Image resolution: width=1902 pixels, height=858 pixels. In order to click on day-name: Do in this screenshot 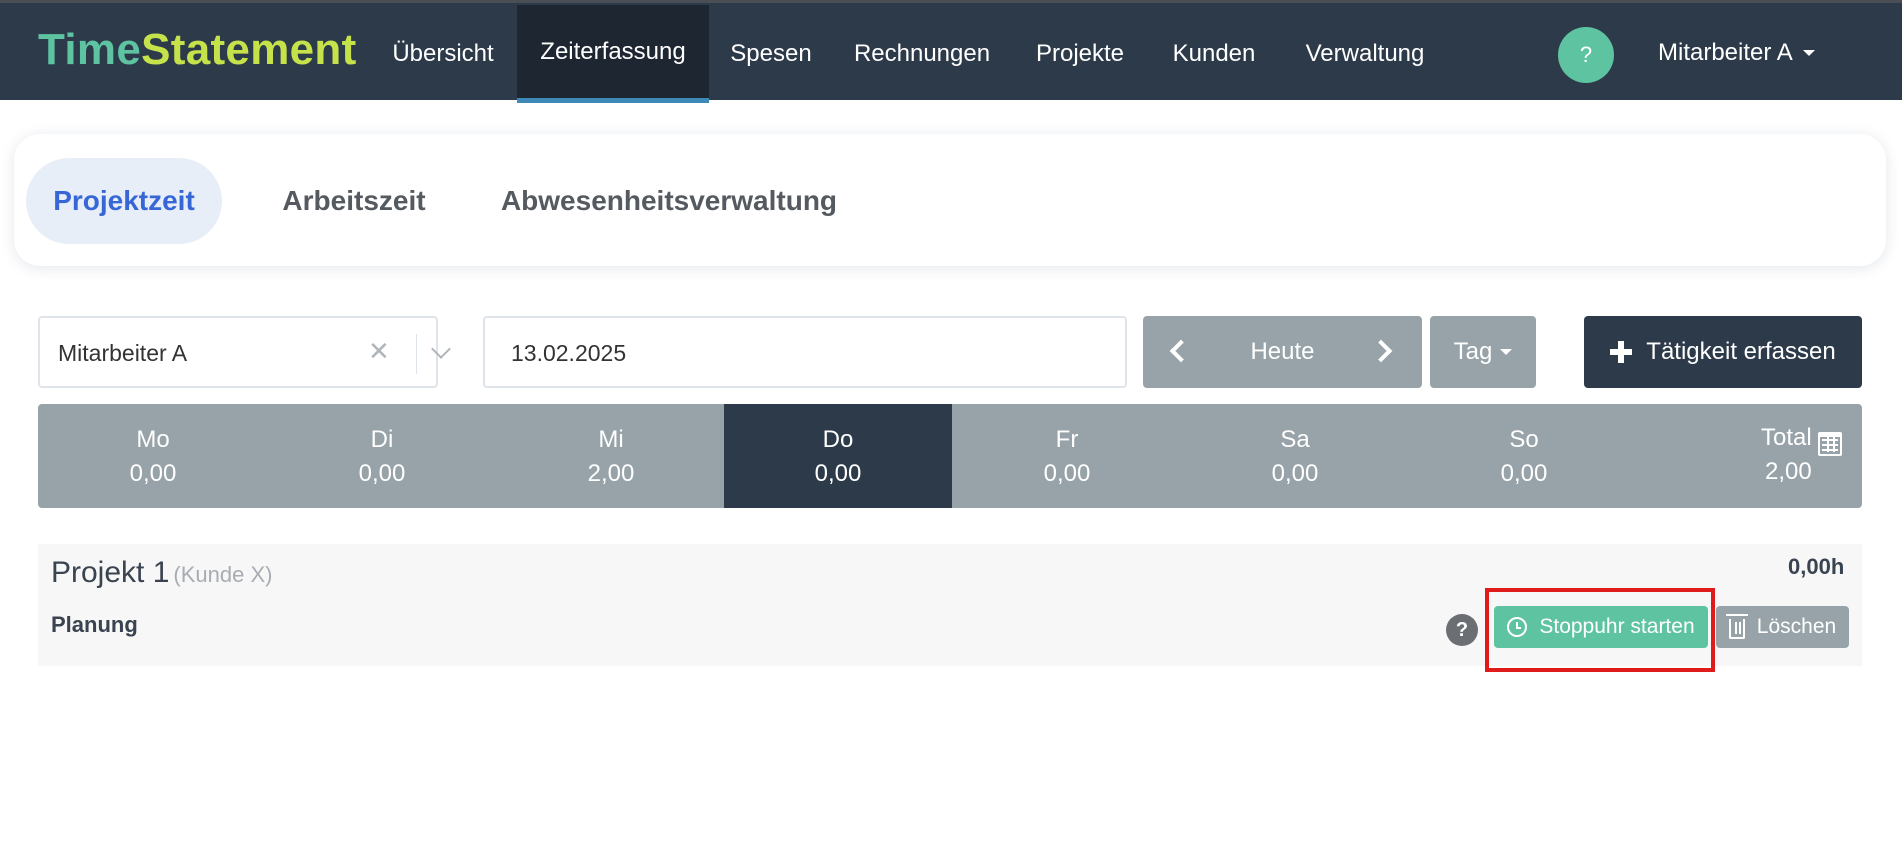, I will do `click(838, 439)`.